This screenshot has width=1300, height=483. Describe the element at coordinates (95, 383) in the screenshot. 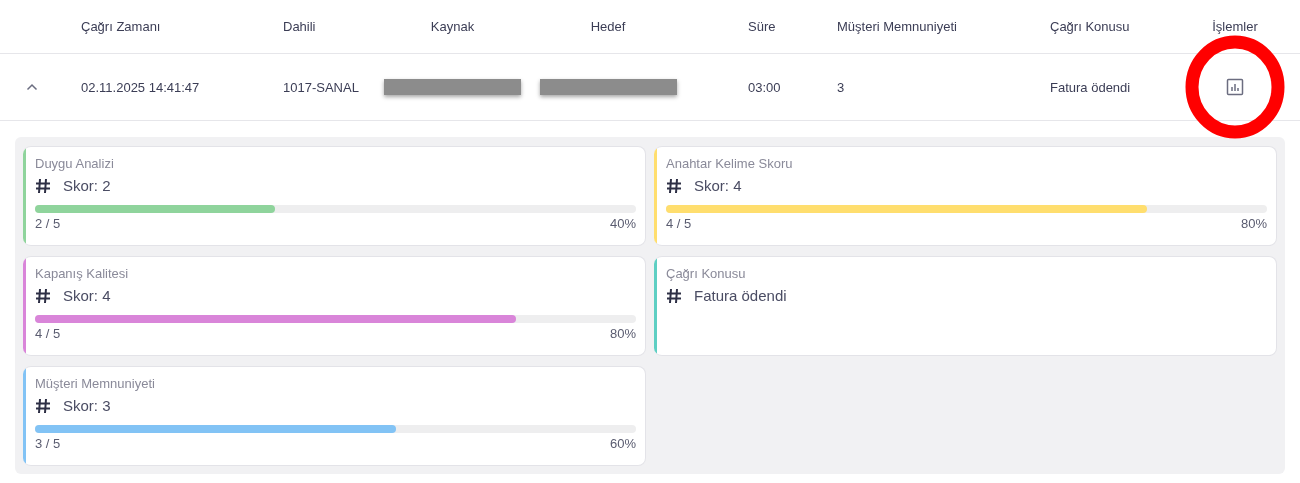

I see `card-title: Müşteri Memnuniyeti` at that location.